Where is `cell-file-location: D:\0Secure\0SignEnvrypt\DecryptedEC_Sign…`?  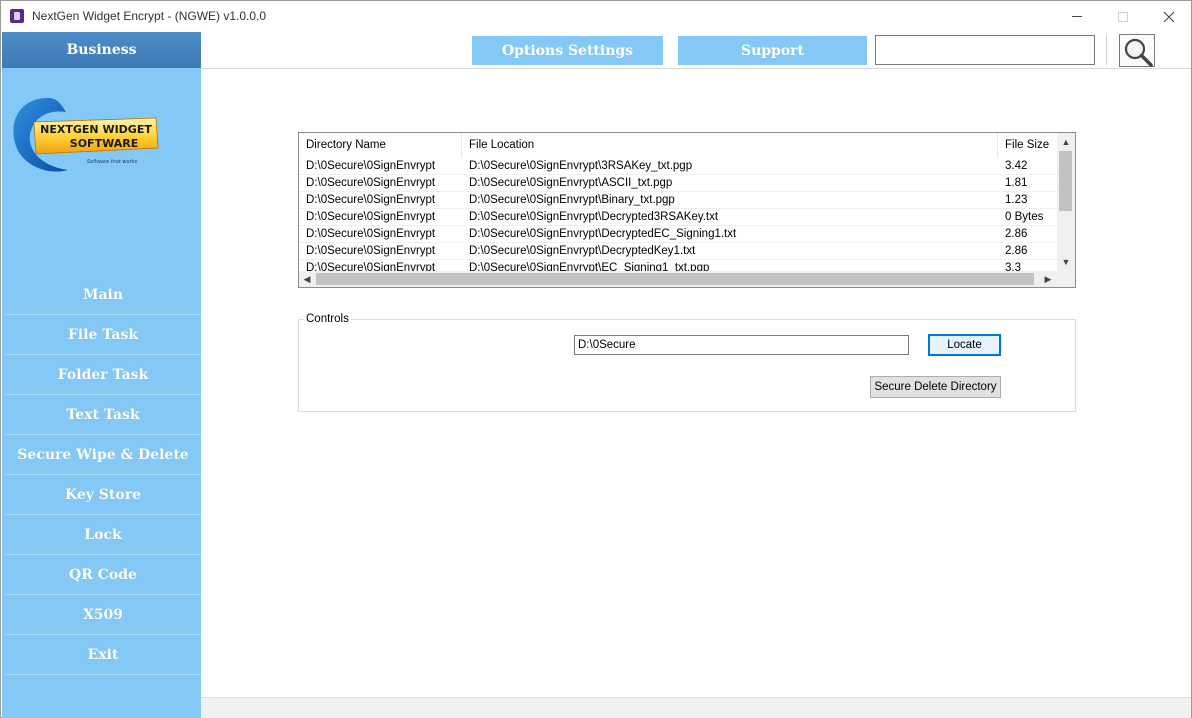
cell-file-location: D:\0Secure\0SignEnvrypt\DecryptedEC_Sign… is located at coordinates (603, 234).